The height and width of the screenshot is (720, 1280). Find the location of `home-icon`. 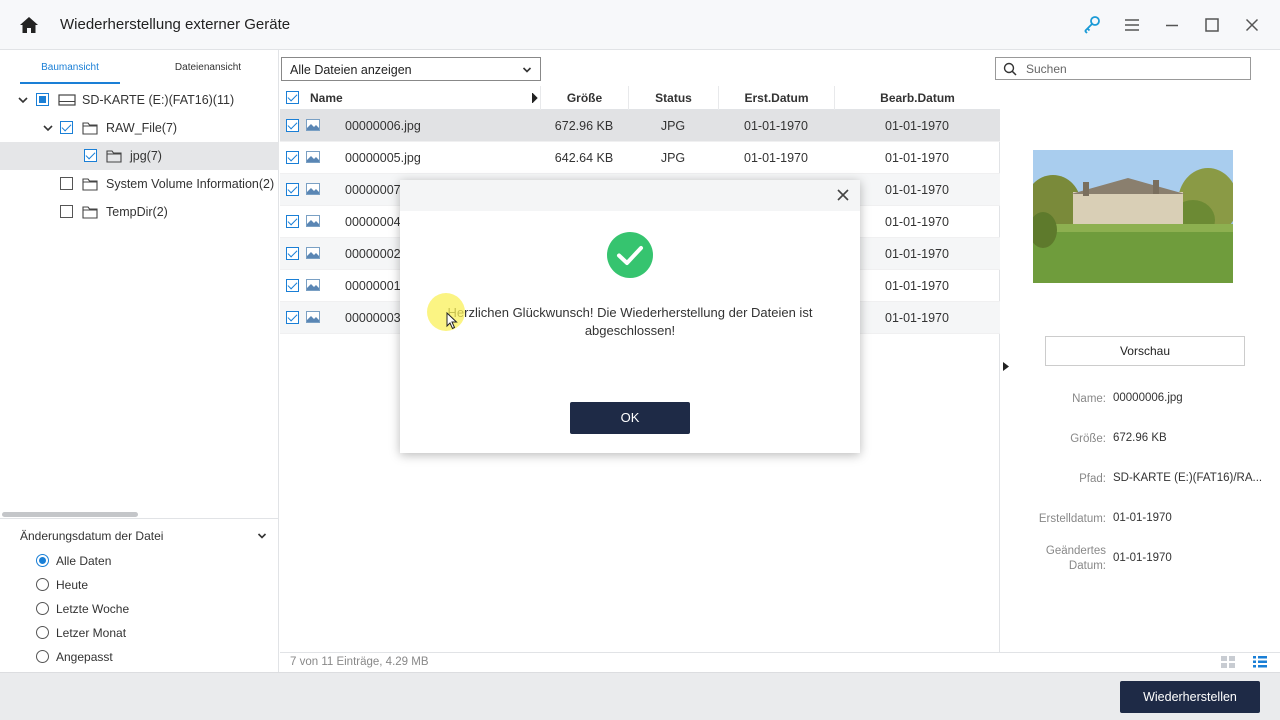

home-icon is located at coordinates (29, 25).